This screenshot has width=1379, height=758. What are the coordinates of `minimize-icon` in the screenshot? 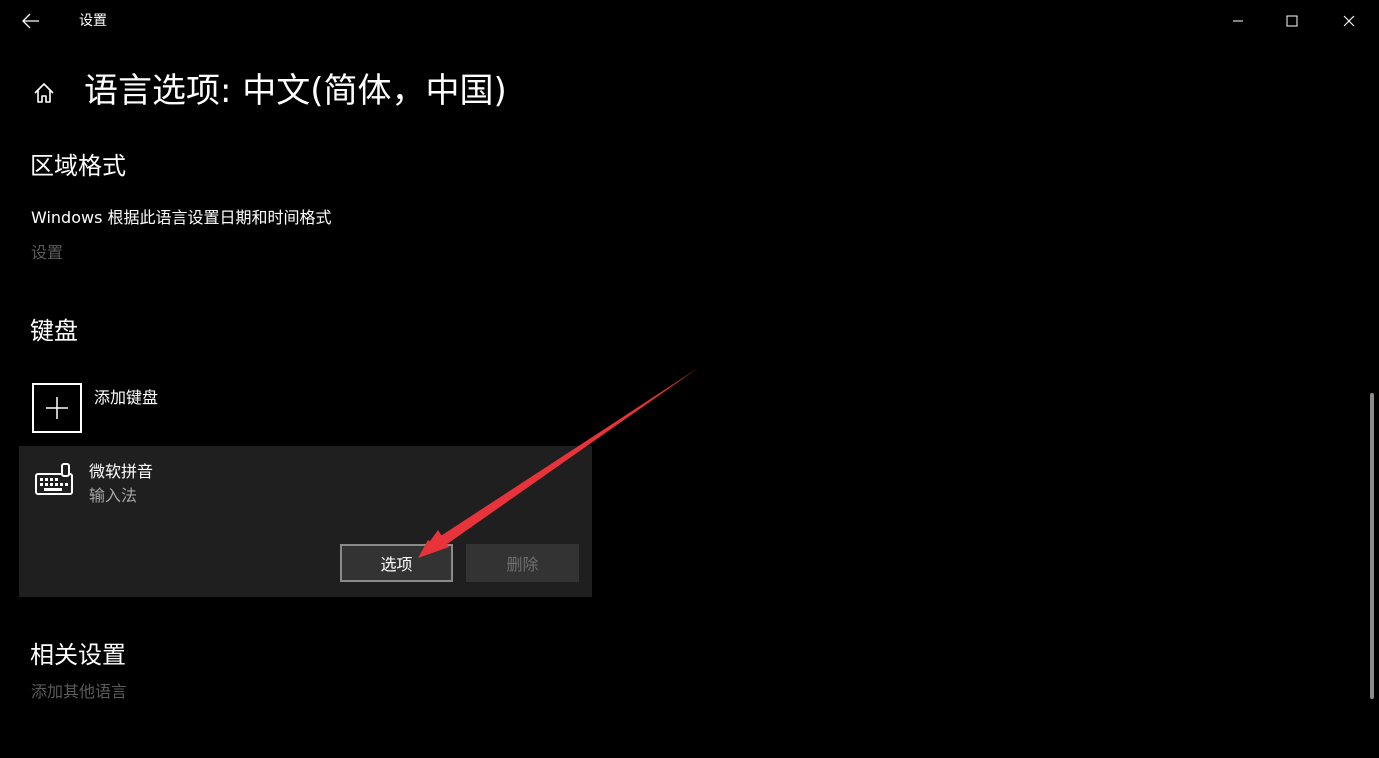 It's located at (1238, 21).